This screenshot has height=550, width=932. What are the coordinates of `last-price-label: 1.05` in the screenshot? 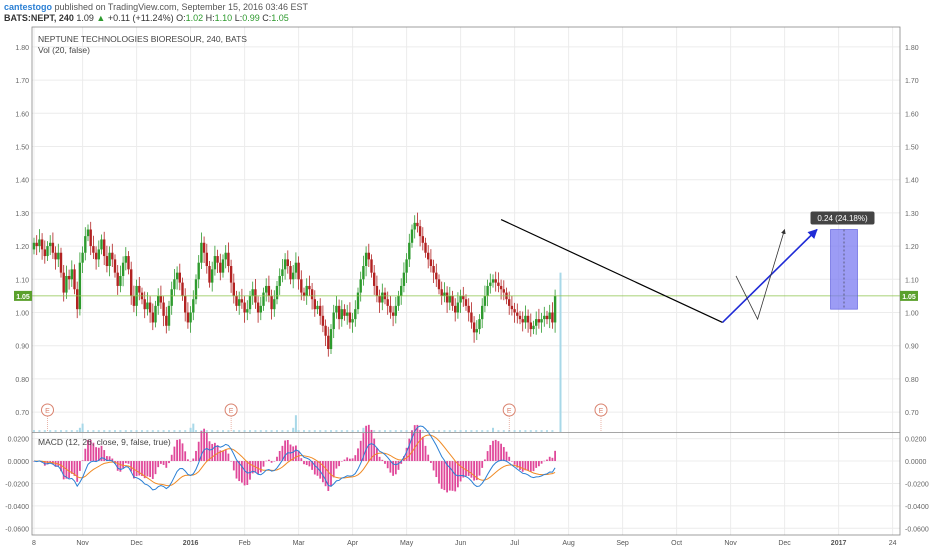 It's located at (909, 297).